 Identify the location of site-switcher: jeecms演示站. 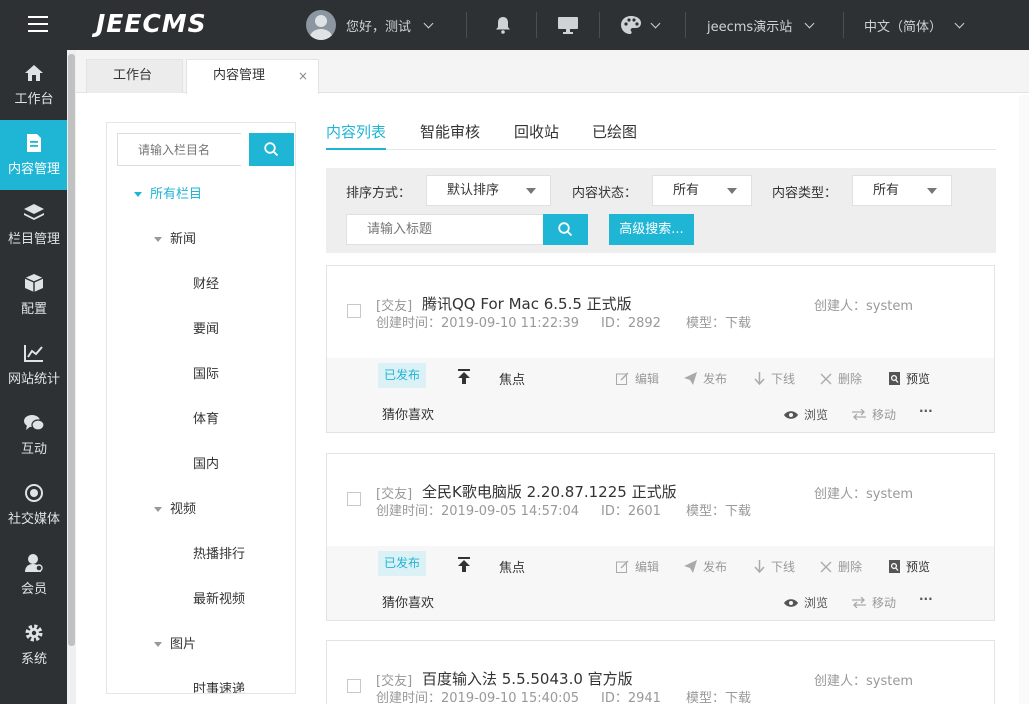
(760, 25).